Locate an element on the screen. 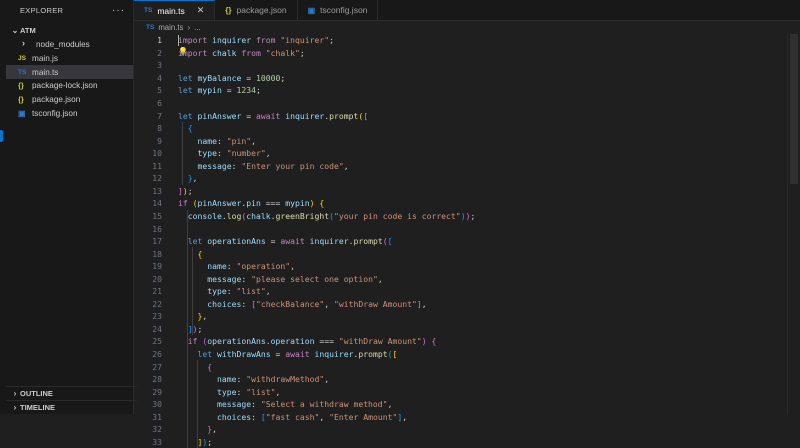 This screenshot has width=800, height=448. timeline-section: › TIMELINE is located at coordinates (71, 407).